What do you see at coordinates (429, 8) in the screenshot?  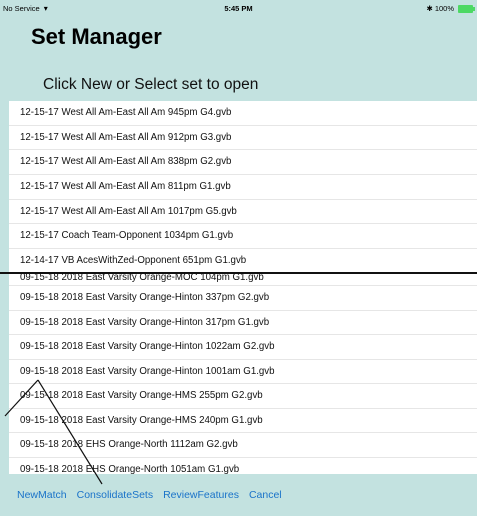 I see `bluetooth-icon: ✱` at bounding box center [429, 8].